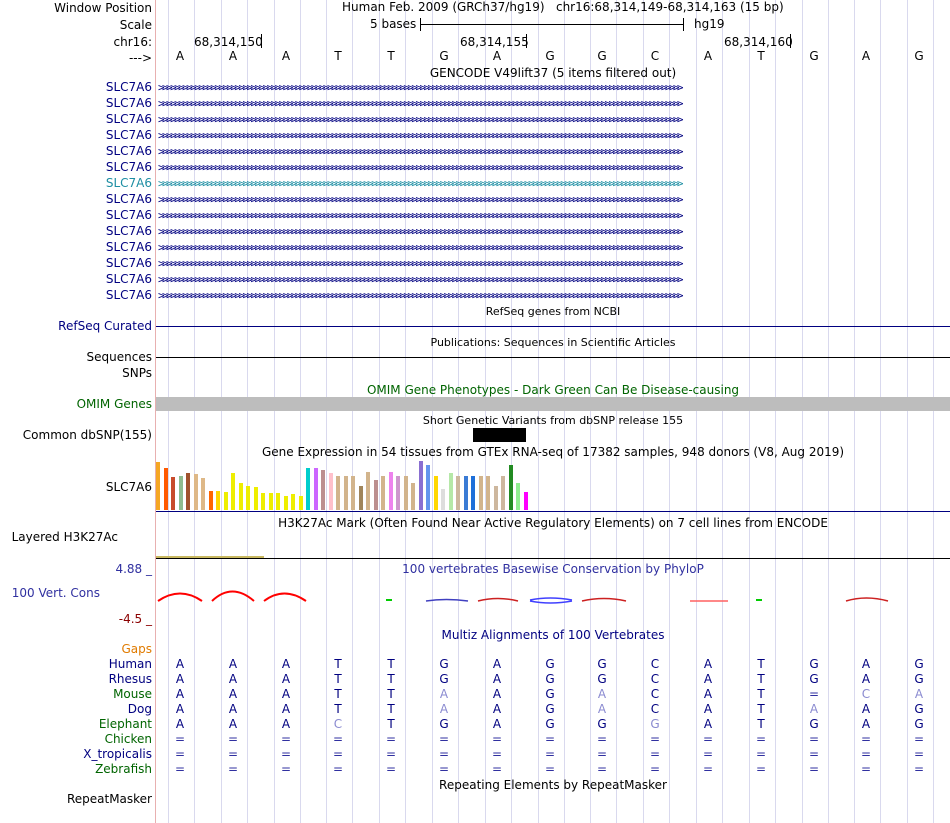  What do you see at coordinates (553, 404) in the screenshot?
I see `omim-gene-bar` at bounding box center [553, 404].